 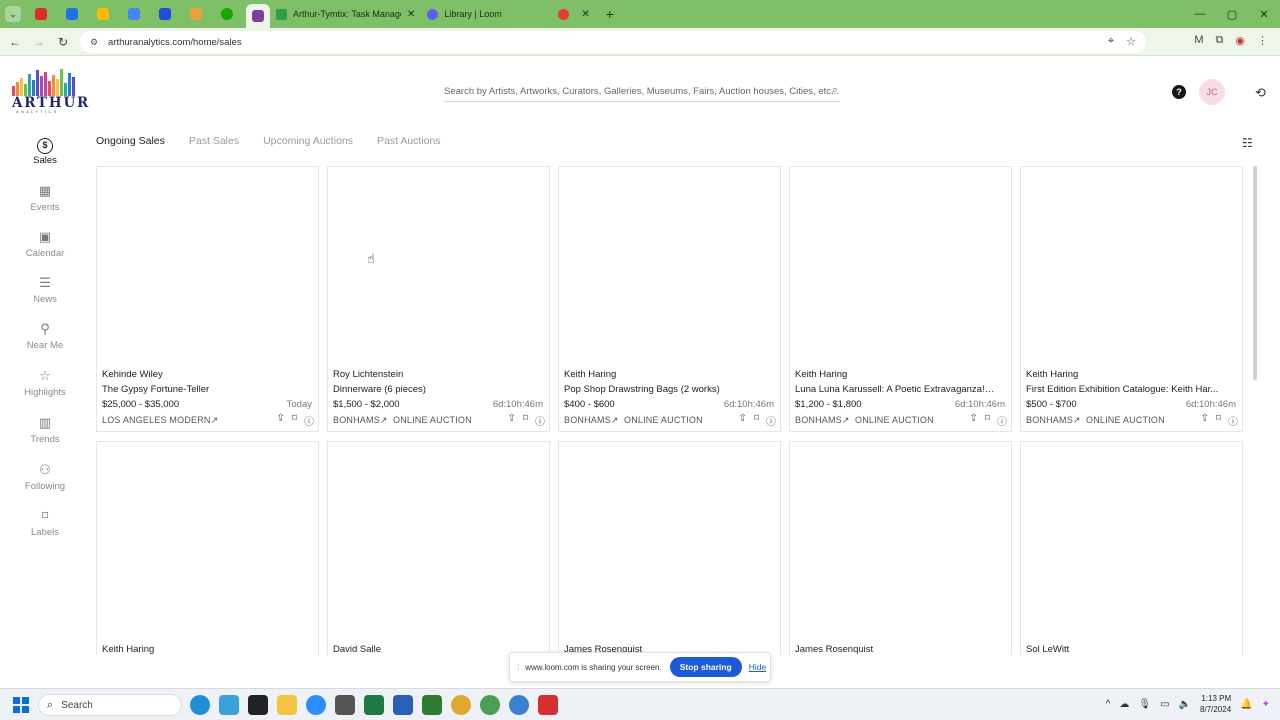 What do you see at coordinates (1220, 40) in the screenshot?
I see `extensions-puzzle-icon: ⧉` at bounding box center [1220, 40].